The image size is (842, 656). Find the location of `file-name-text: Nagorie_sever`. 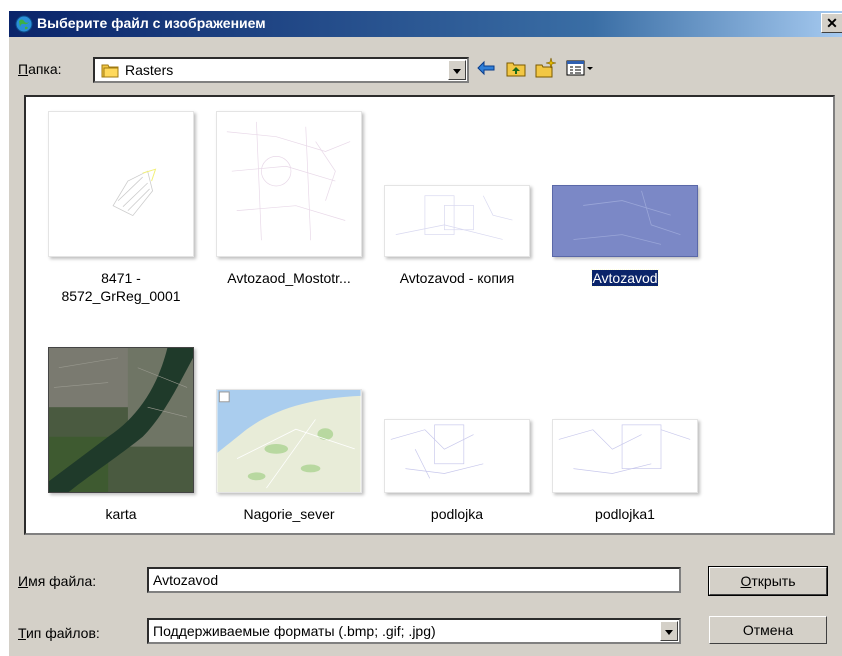

file-name-text: Nagorie_sever is located at coordinates (289, 514).